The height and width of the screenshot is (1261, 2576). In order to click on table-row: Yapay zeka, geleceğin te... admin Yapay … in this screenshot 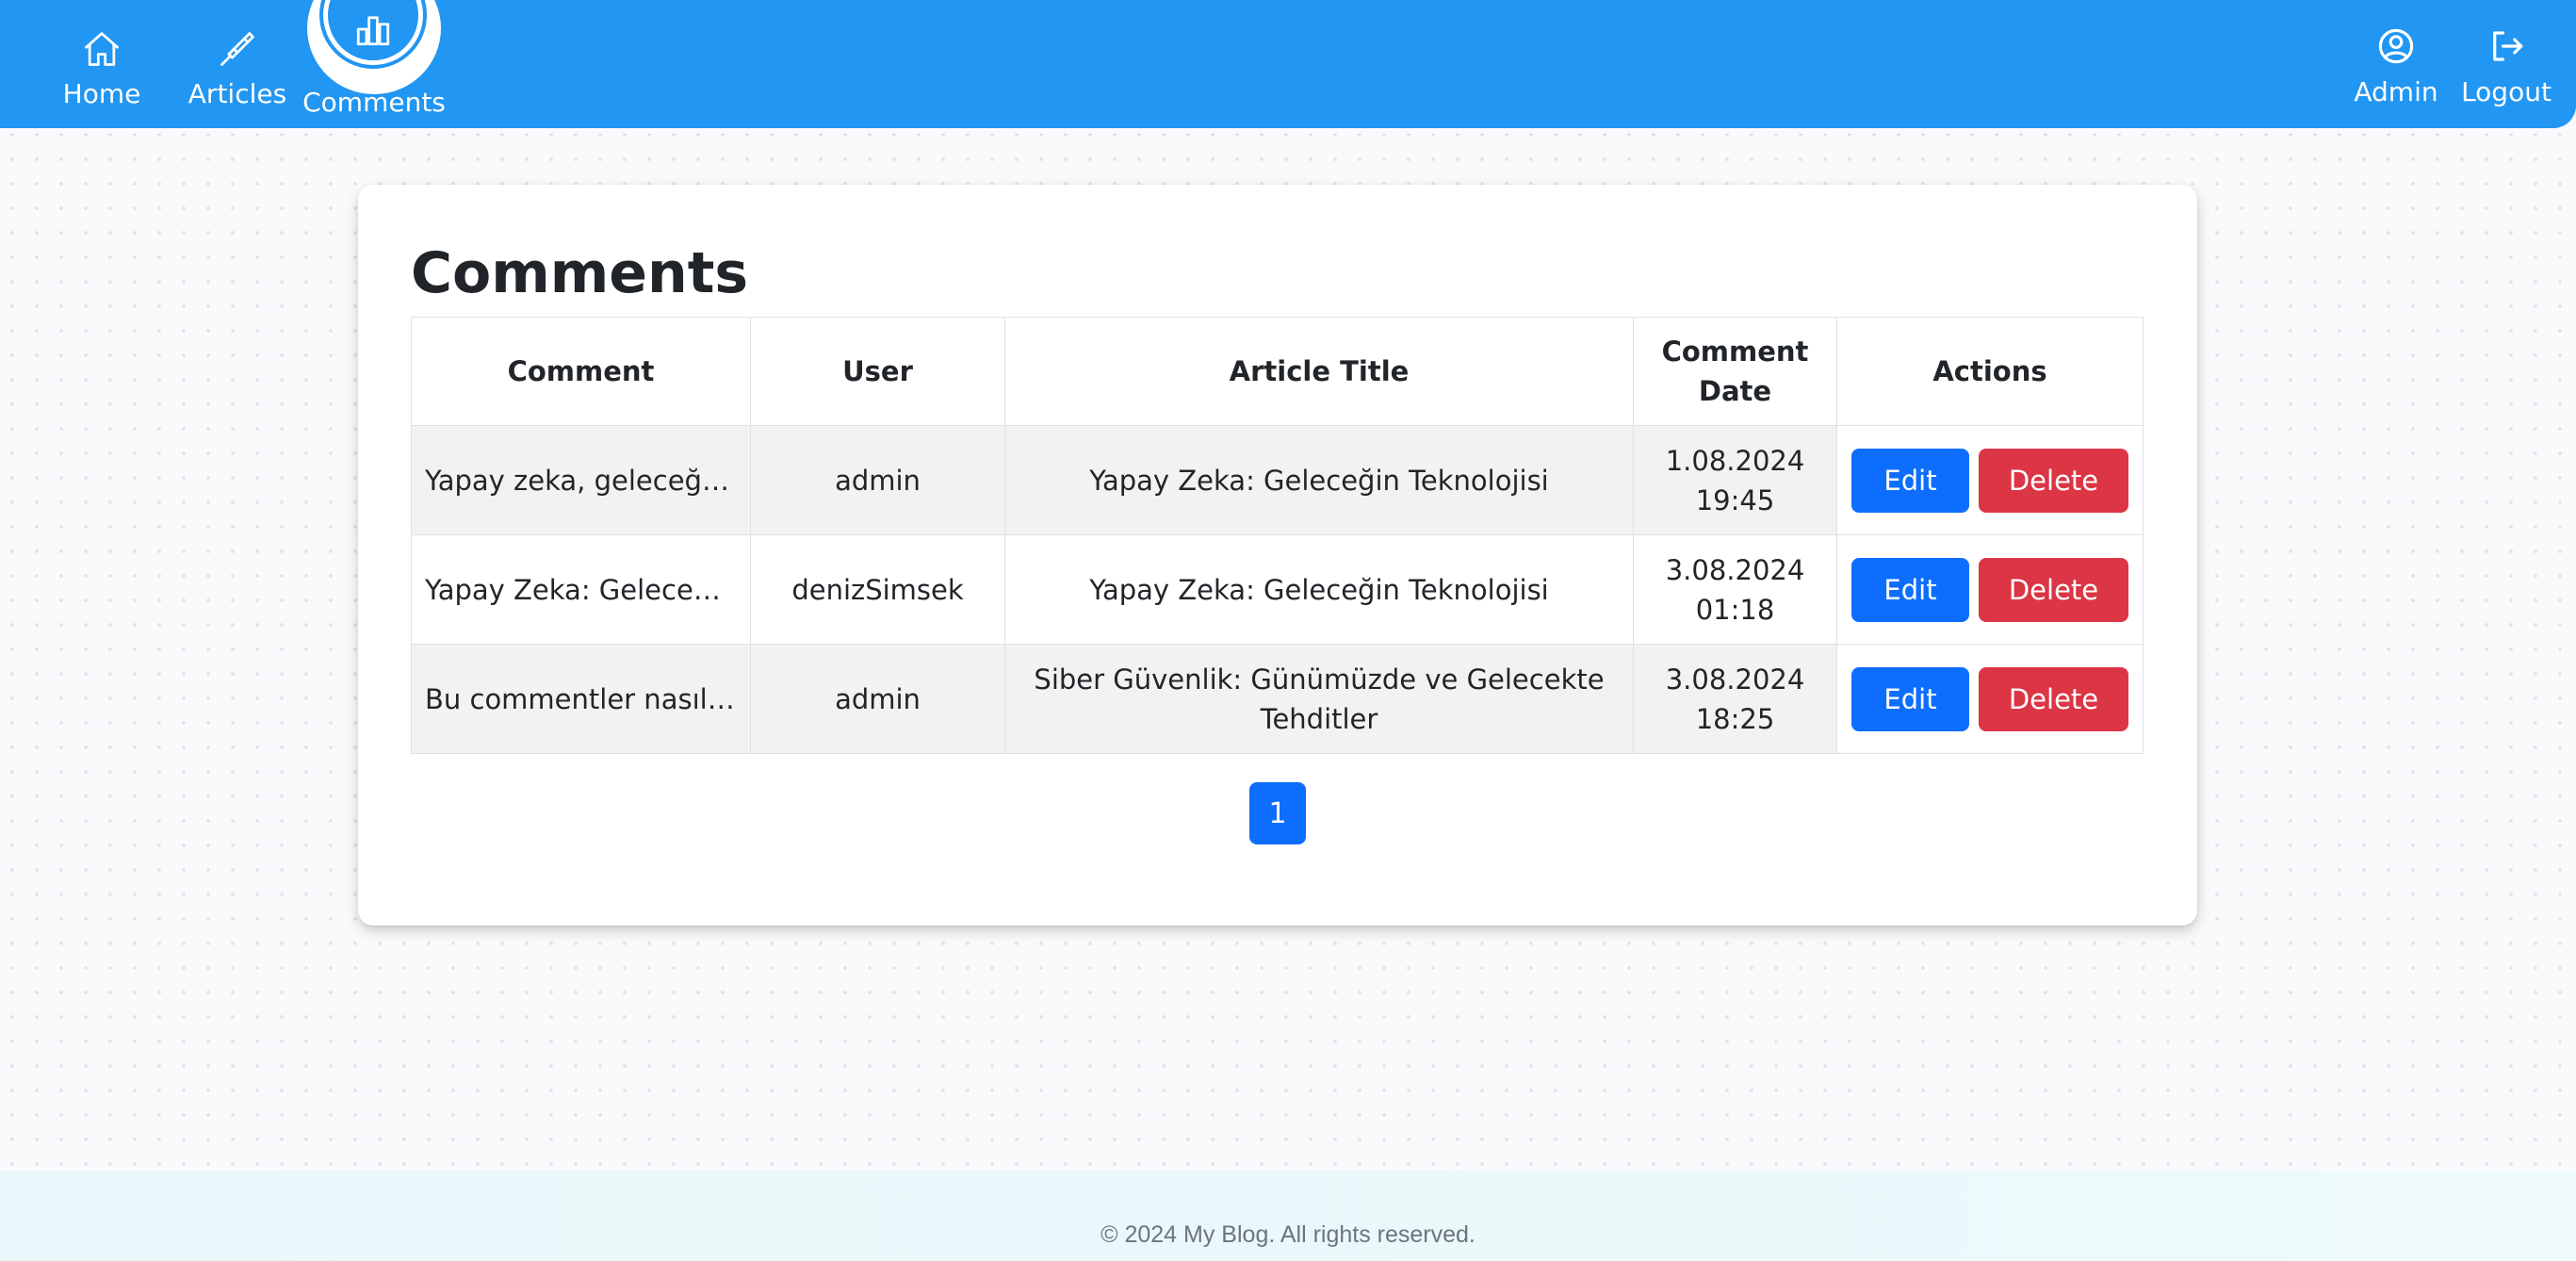, I will do `click(1277, 480)`.